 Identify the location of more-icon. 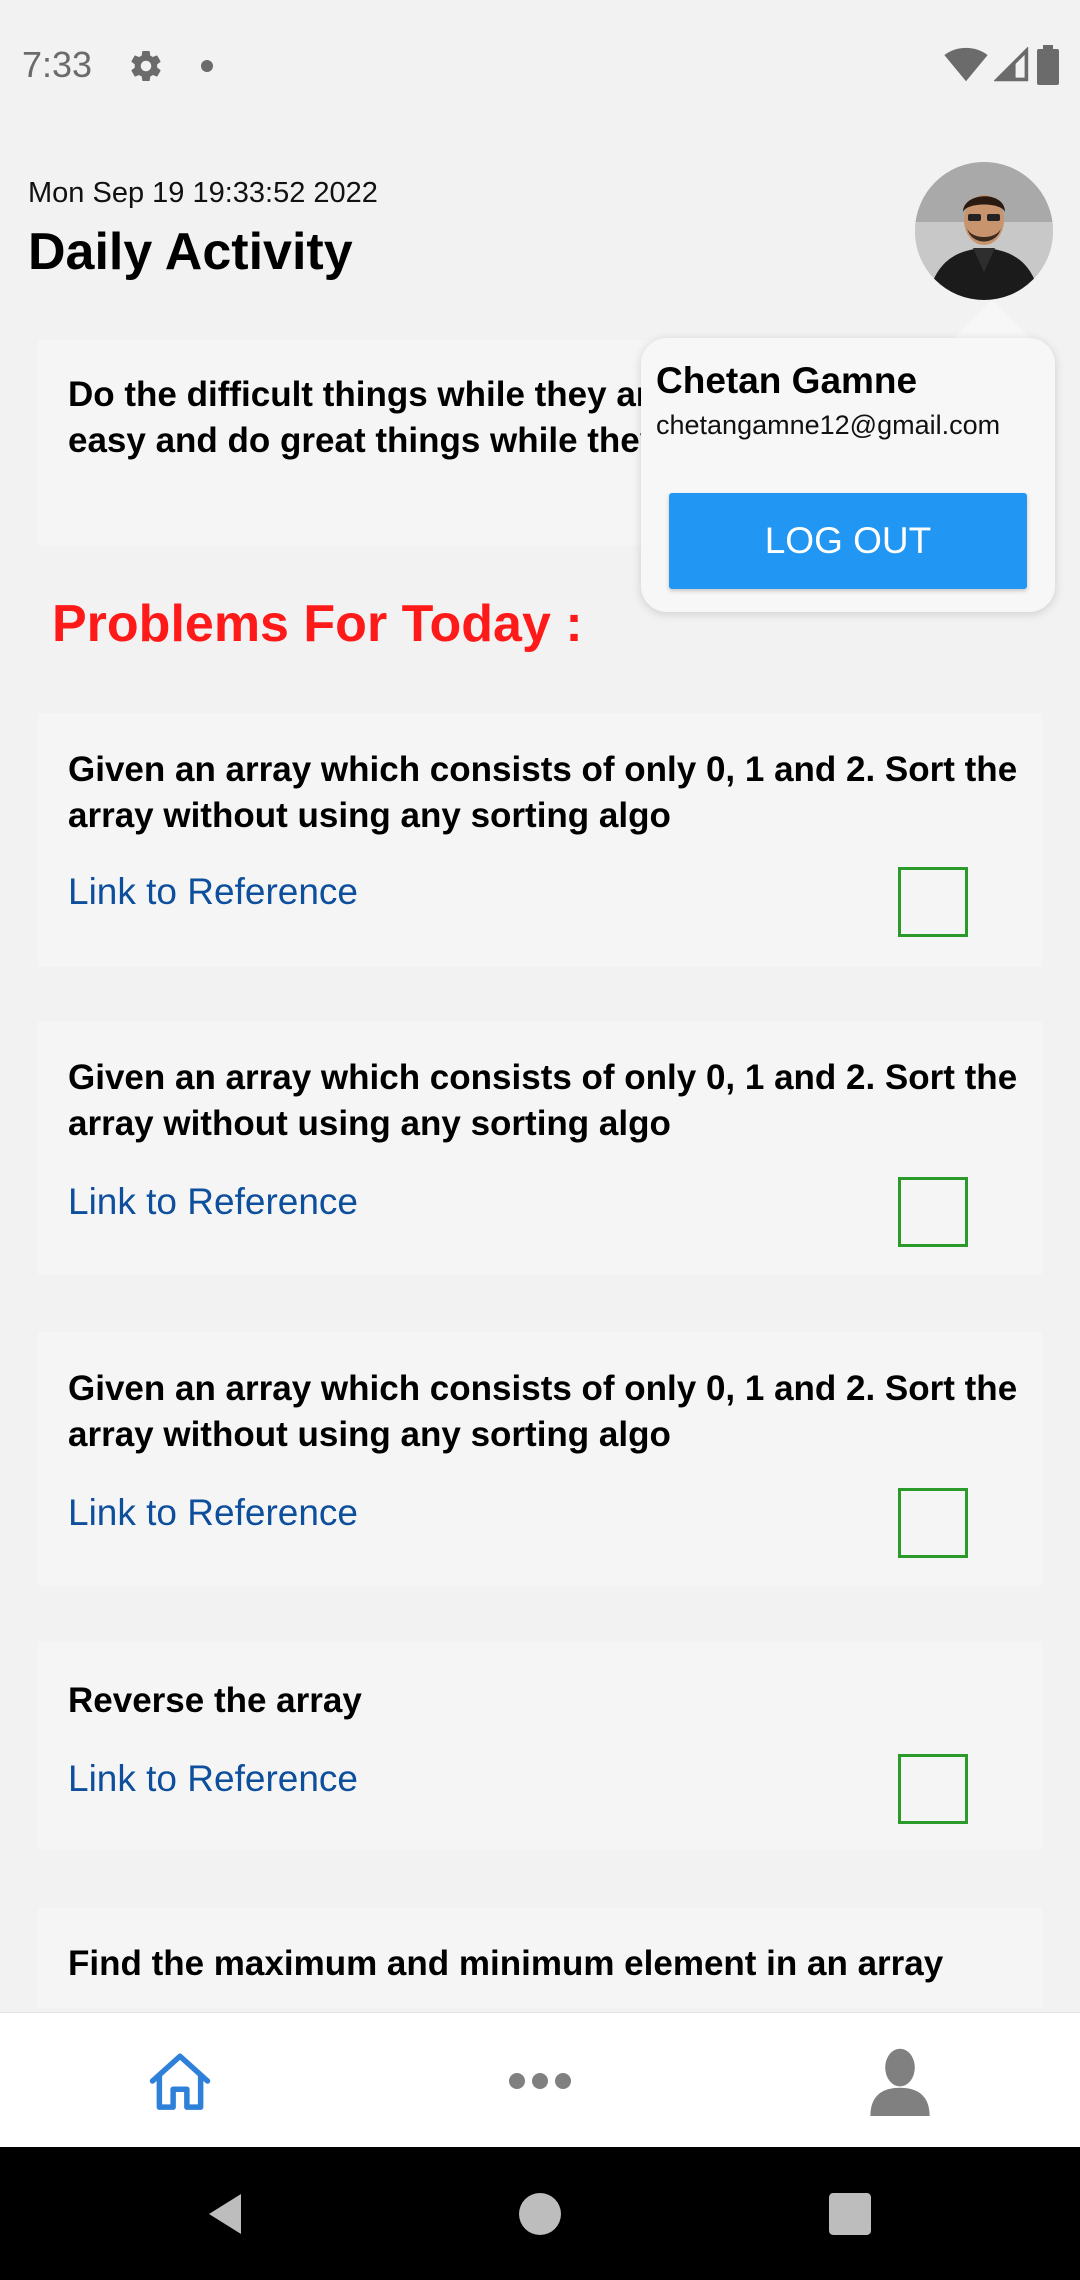
(540, 2080).